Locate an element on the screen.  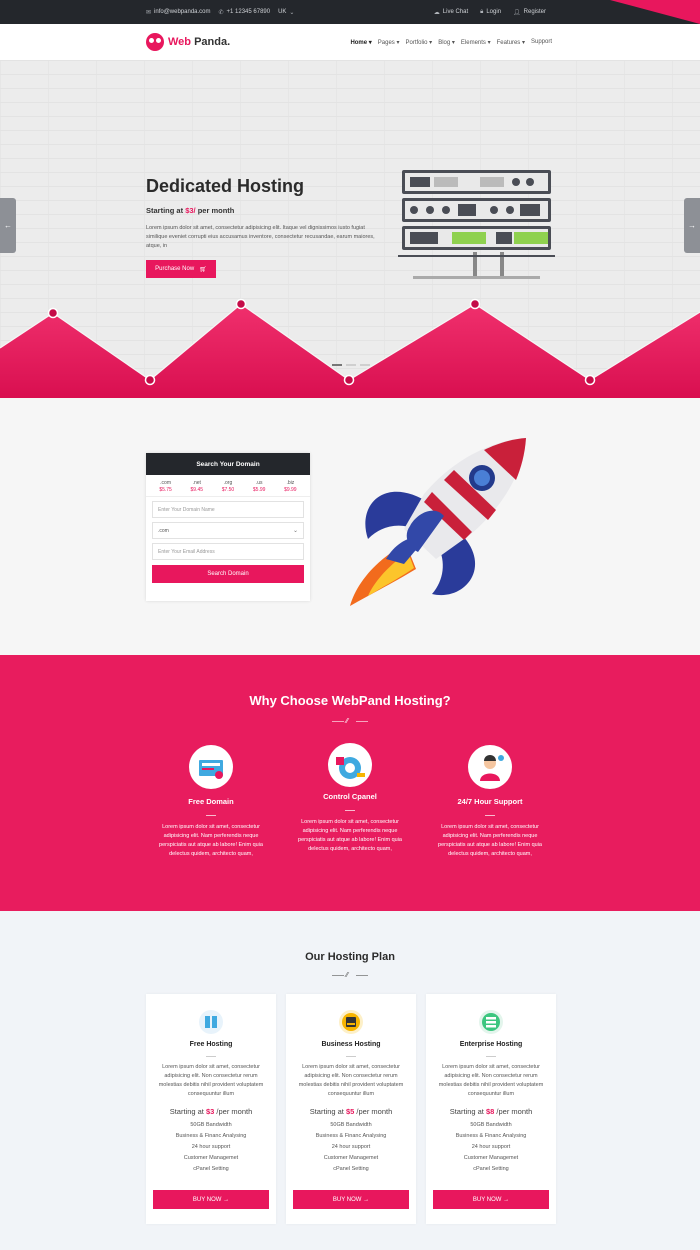
server-rack-illustration is located at coordinates (476, 224).